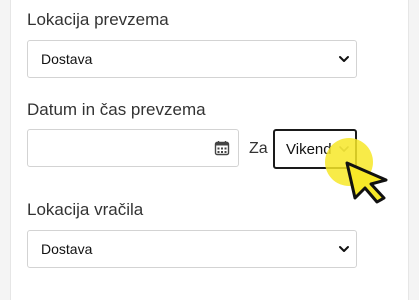 This screenshot has width=419, height=300. Describe the element at coordinates (67, 249) in the screenshot. I see `return-location-value: Dostava` at that location.